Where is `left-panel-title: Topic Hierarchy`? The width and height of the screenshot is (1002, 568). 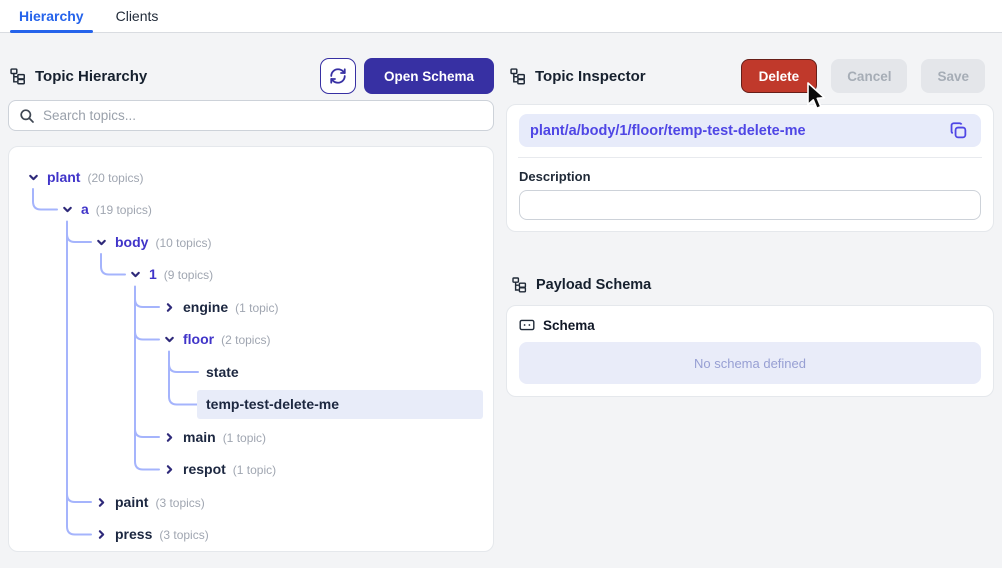 left-panel-title: Topic Hierarchy is located at coordinates (91, 76).